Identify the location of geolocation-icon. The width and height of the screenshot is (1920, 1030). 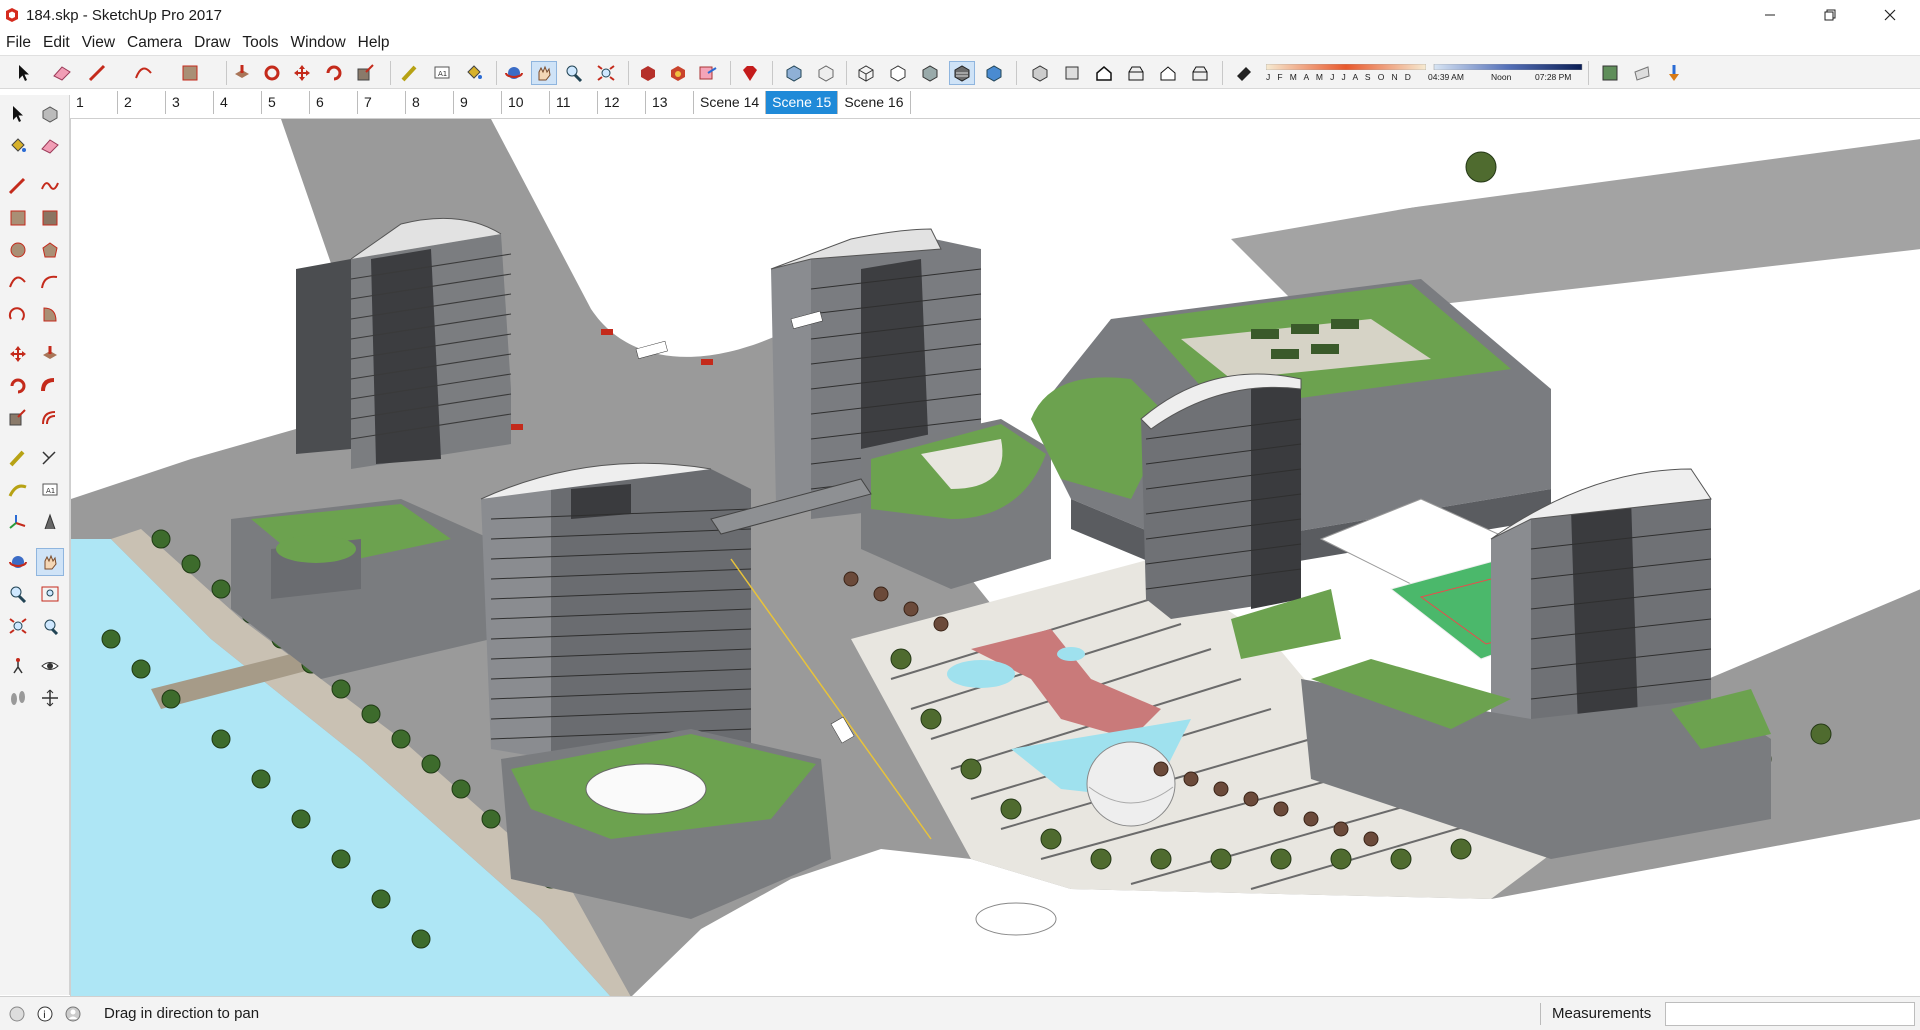
(17, 1014).